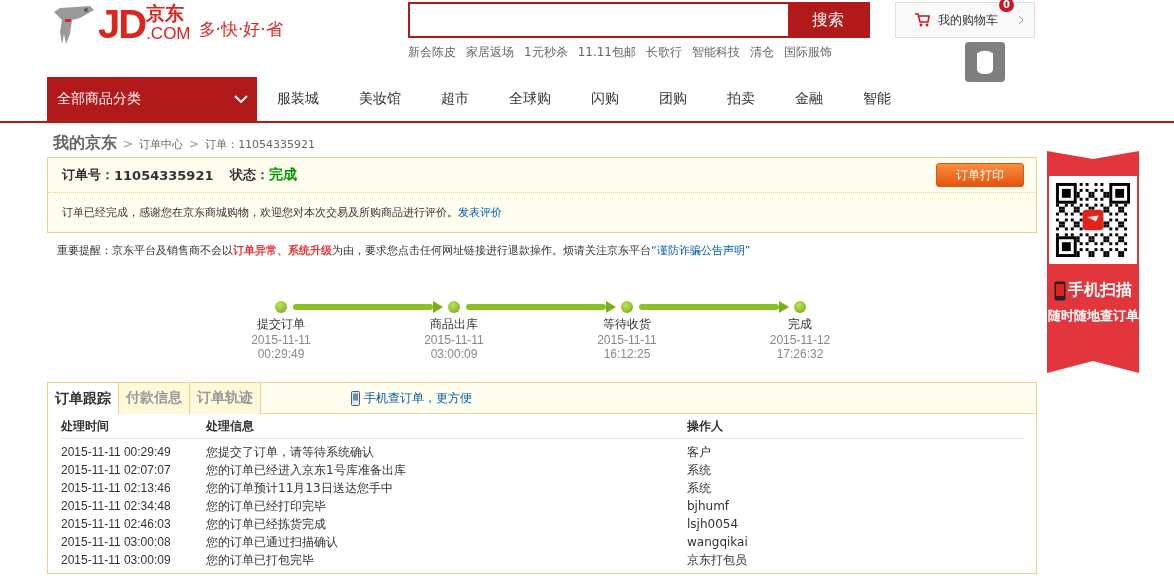  Describe the element at coordinates (762, 52) in the screenshot. I see `hot-link: 清仓` at that location.